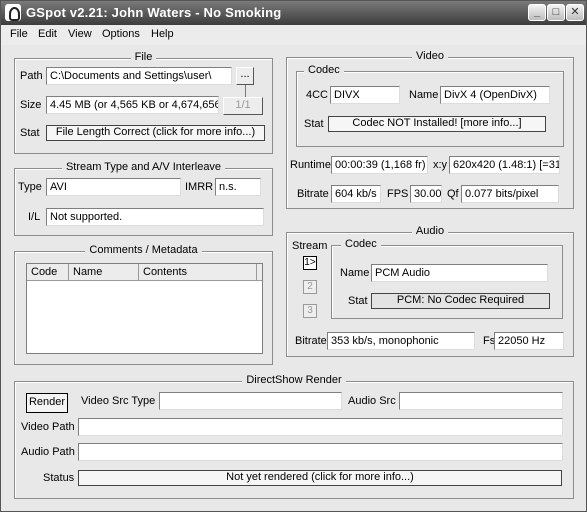  I want to click on type-field: AVI, so click(113, 187).